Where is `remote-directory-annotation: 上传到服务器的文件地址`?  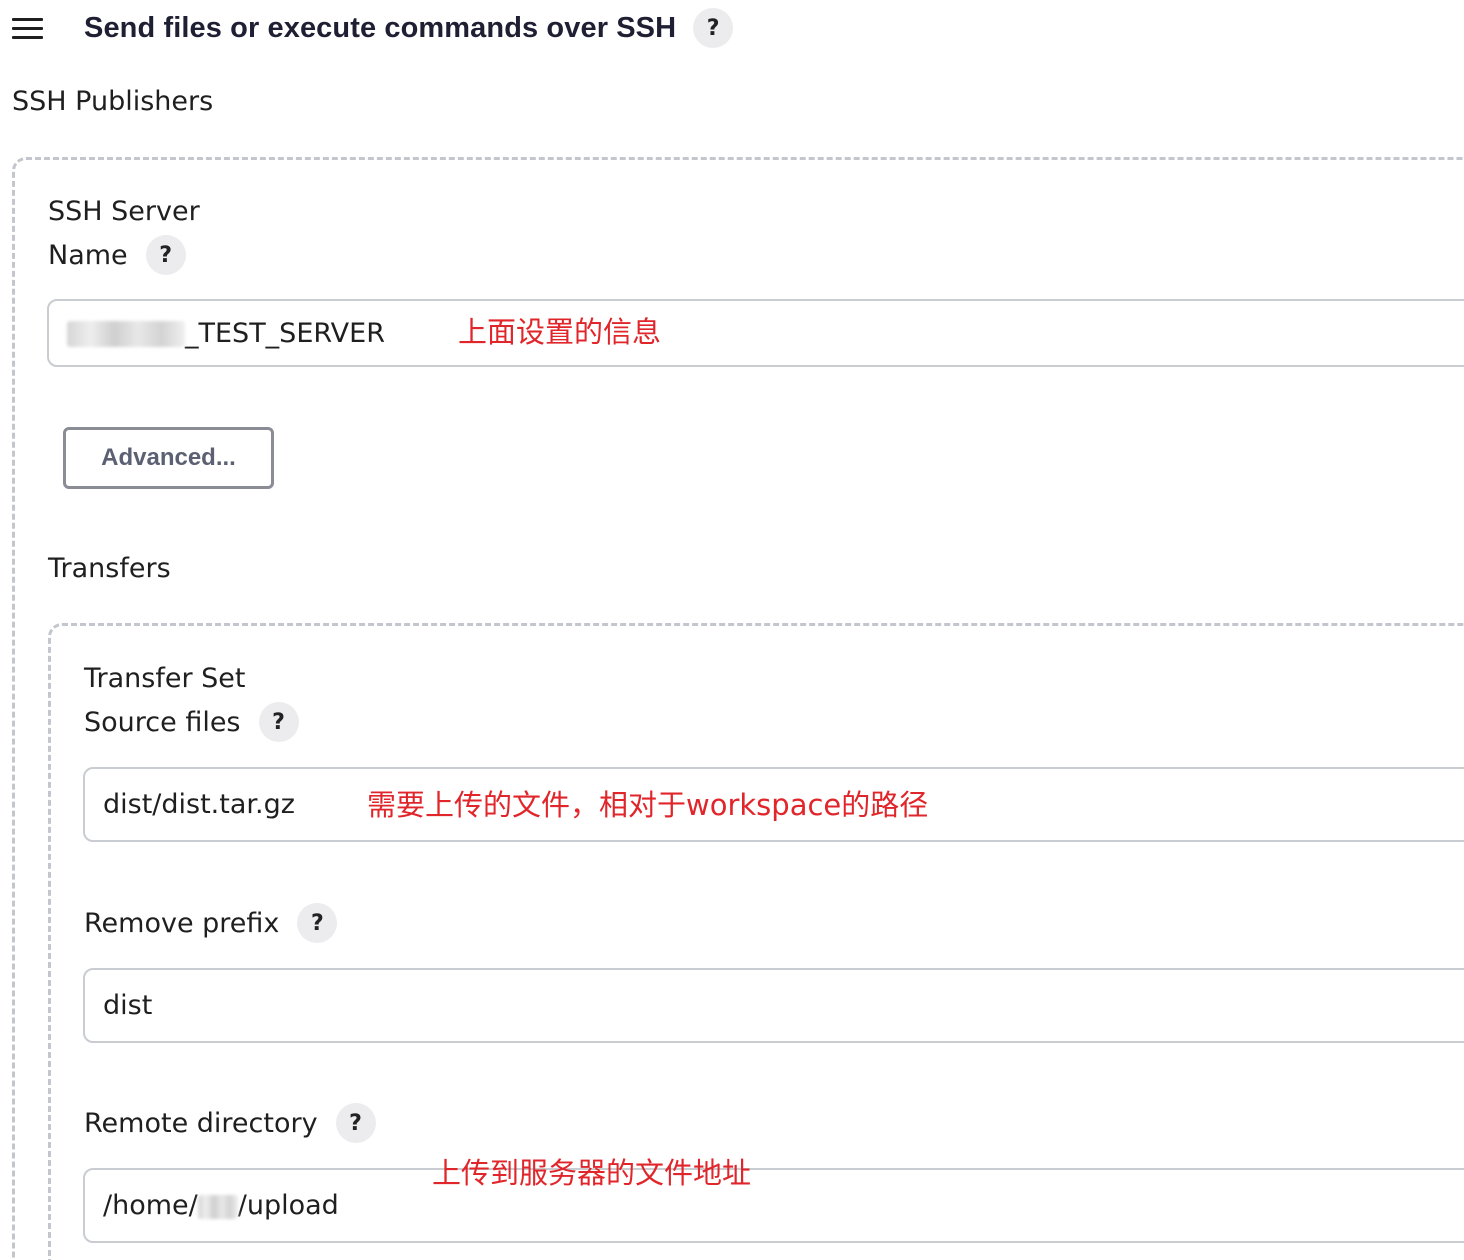
remote-directory-annotation: 上传到服务器的文件地址 is located at coordinates (592, 1173).